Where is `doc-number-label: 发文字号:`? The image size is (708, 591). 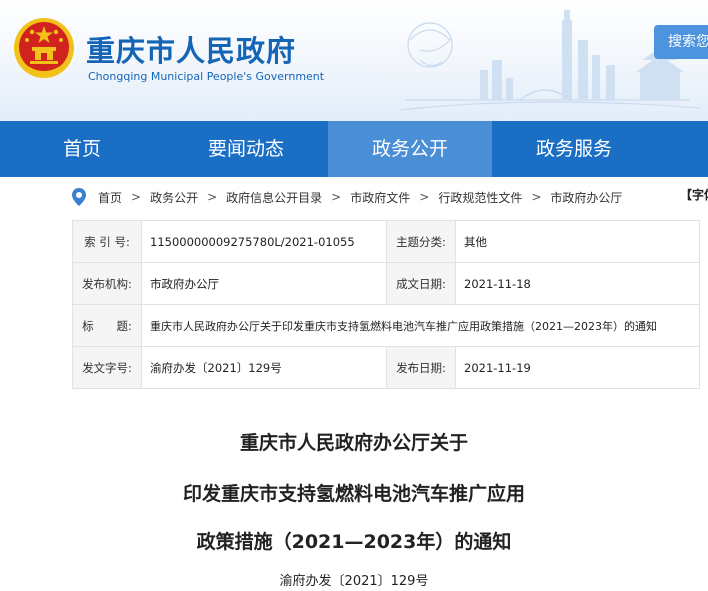
doc-number-label: 发文字号: is located at coordinates (107, 367).